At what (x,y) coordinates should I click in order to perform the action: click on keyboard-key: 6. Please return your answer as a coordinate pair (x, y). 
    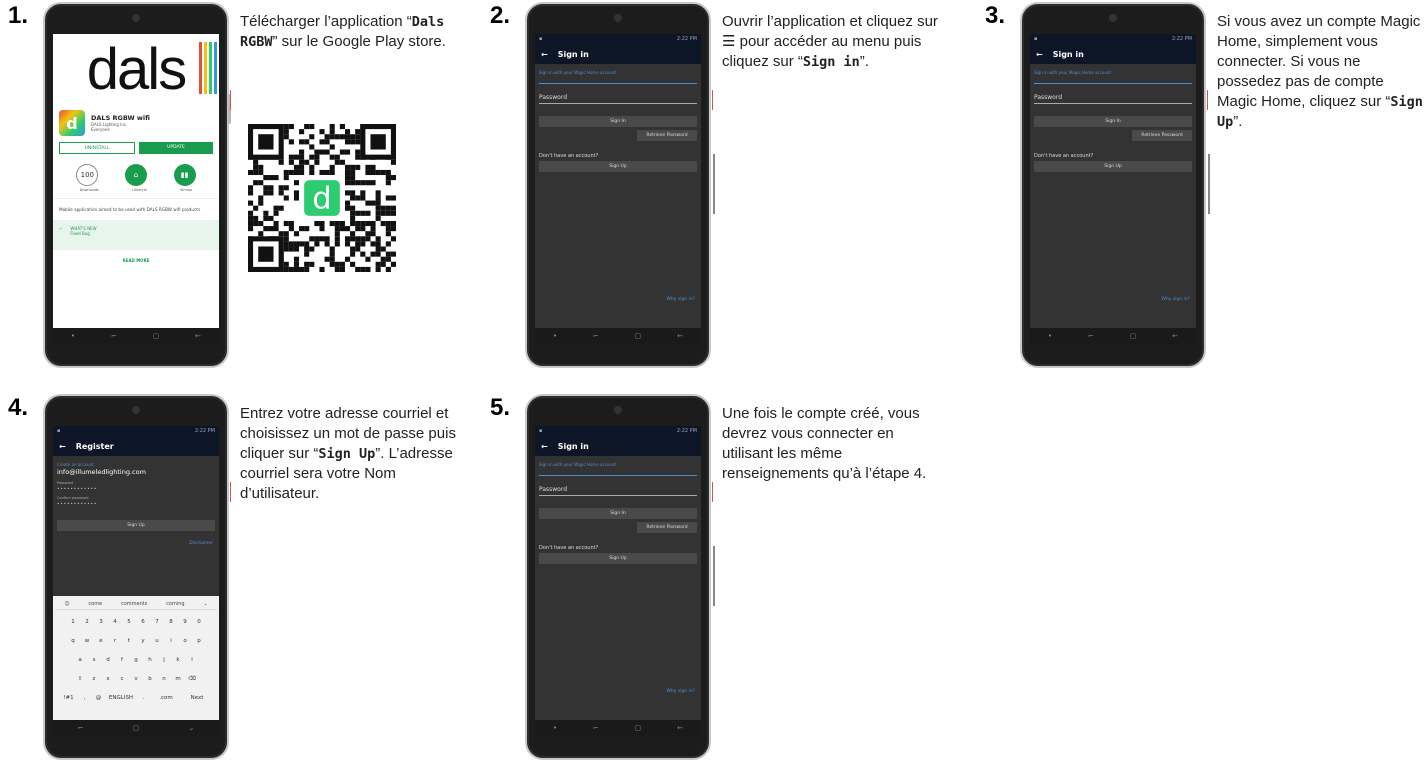
    Looking at the image, I should click on (143, 621).